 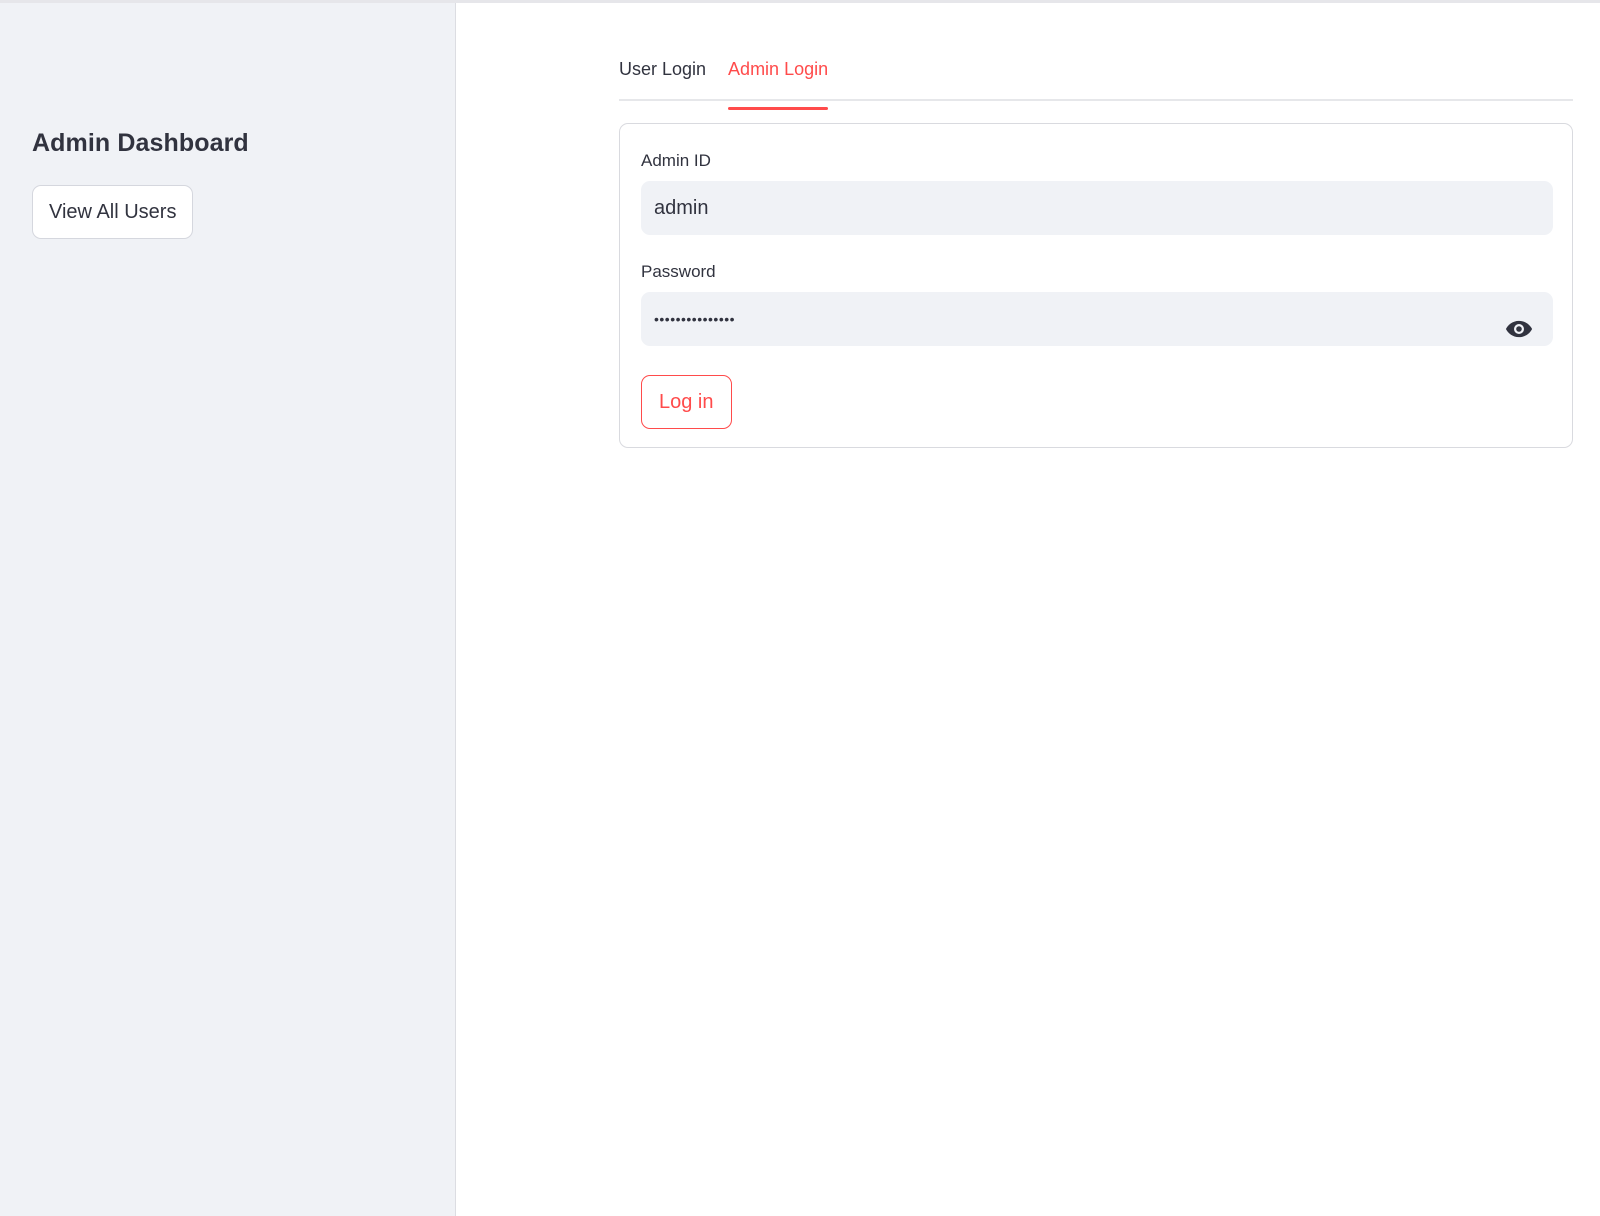 What do you see at coordinates (662, 83) in the screenshot?
I see `tab-user-login: User Login` at bounding box center [662, 83].